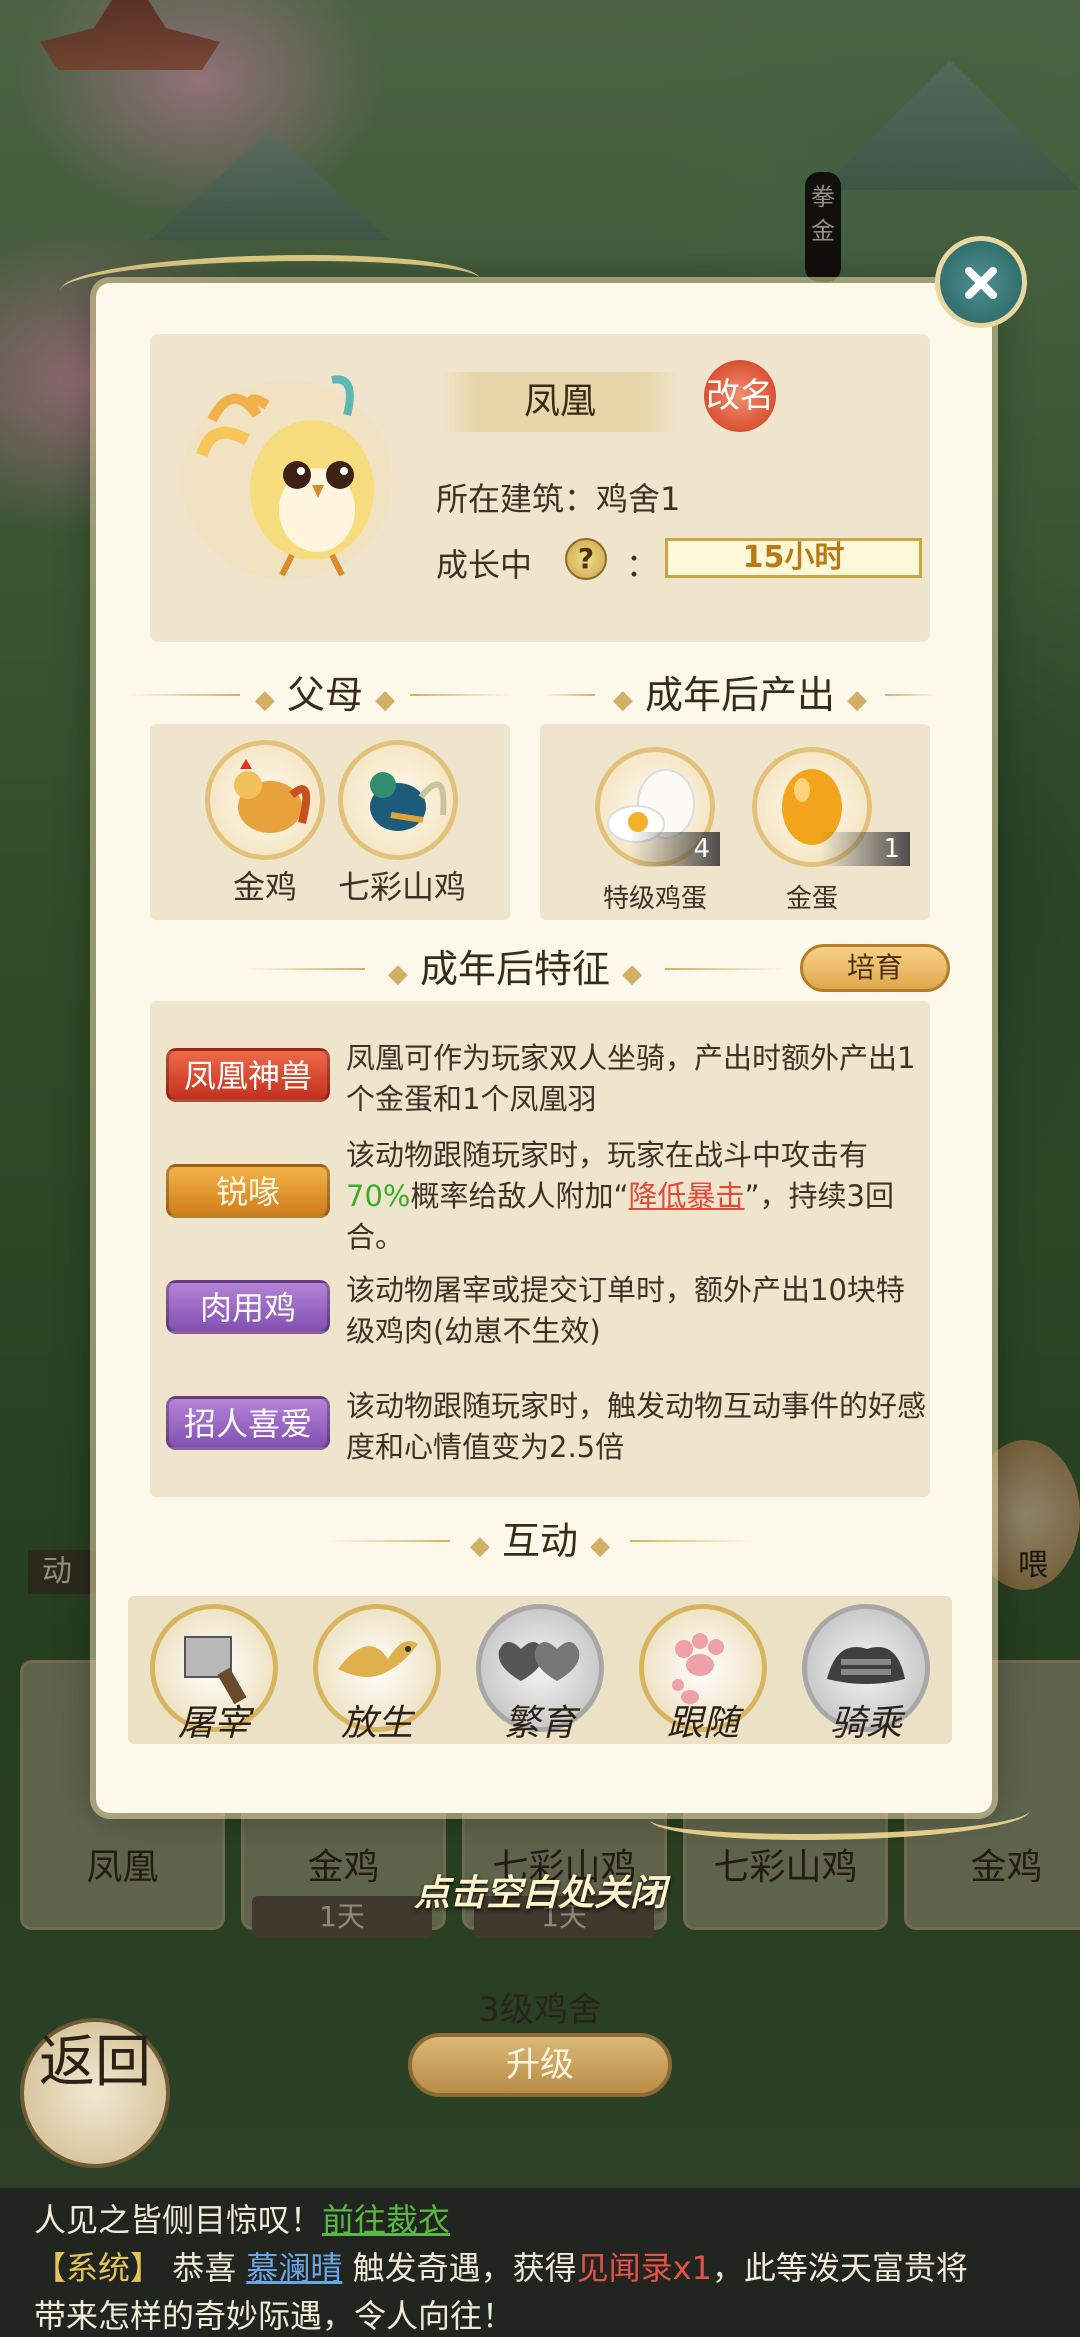 This screenshot has height=2337, width=1080. What do you see at coordinates (540, 2065) in the screenshot?
I see `upgrade-button: 升级` at bounding box center [540, 2065].